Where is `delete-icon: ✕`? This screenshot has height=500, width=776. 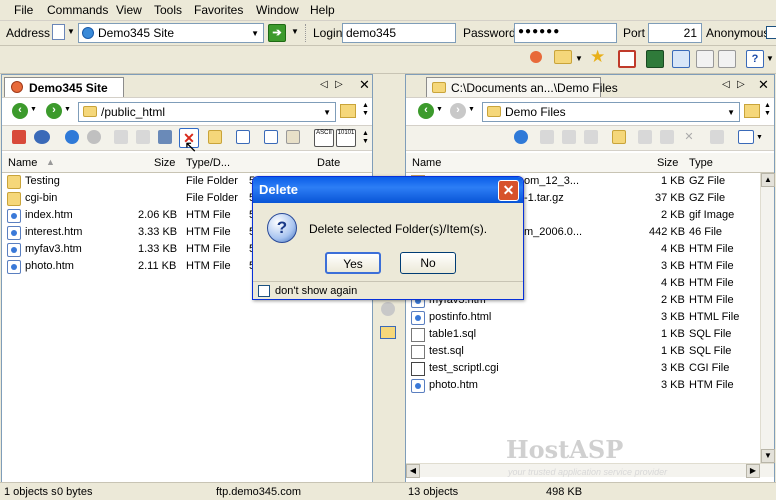
delete-icon: ✕ is located at coordinates (689, 137).